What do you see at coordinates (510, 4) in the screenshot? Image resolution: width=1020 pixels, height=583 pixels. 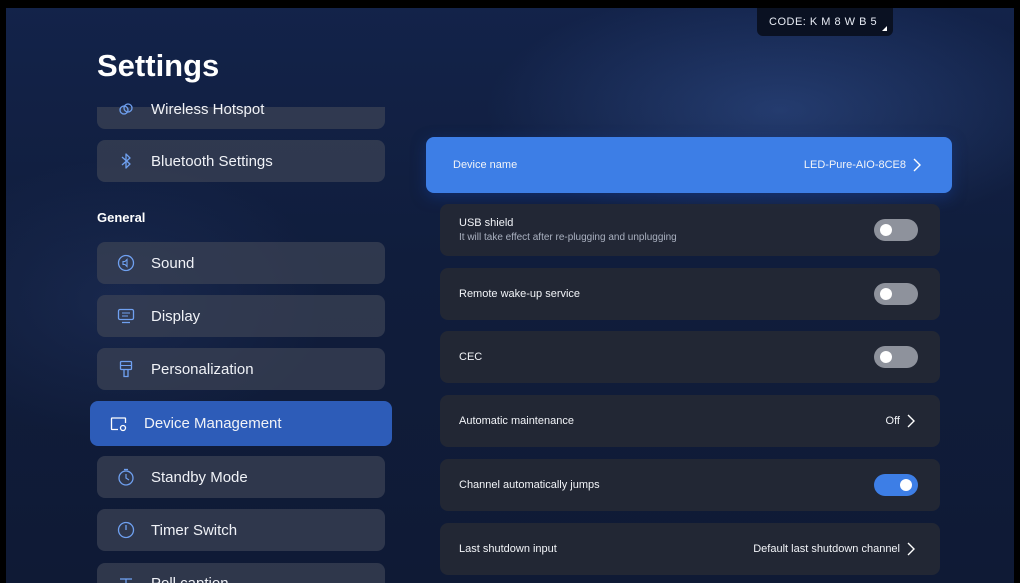 I see `top-edge` at bounding box center [510, 4].